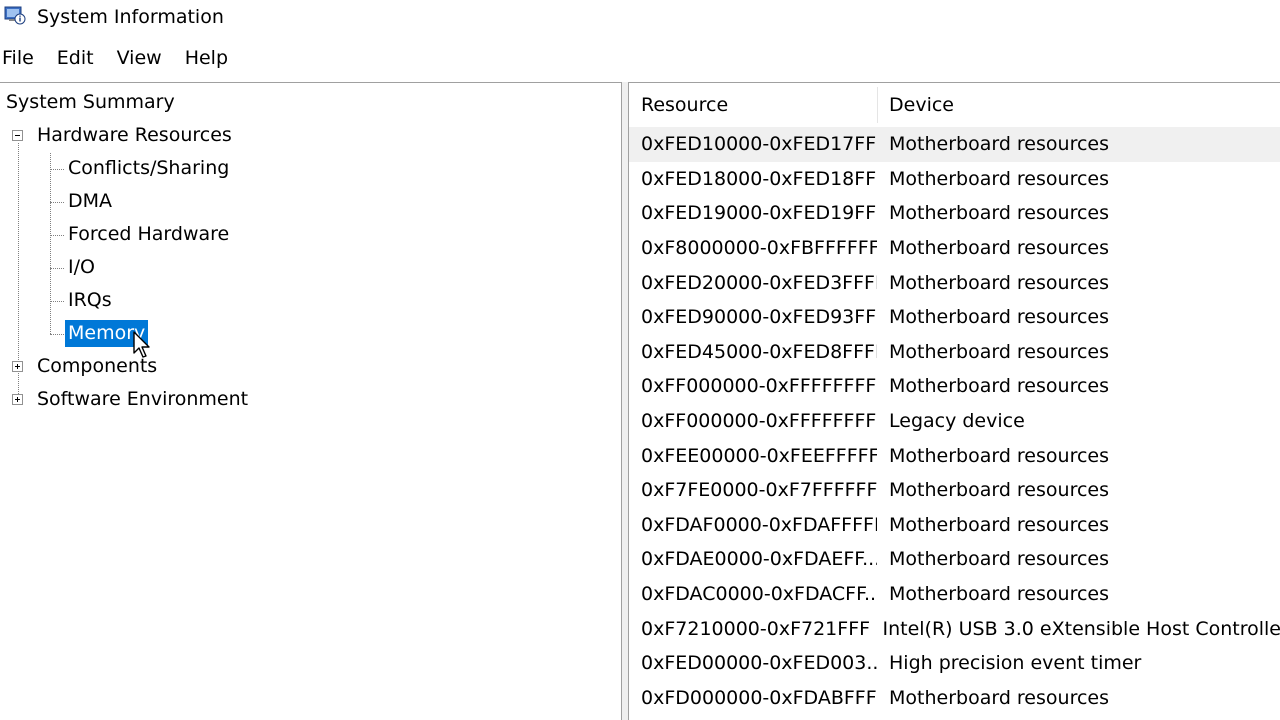  Describe the element at coordinates (148, 234) in the screenshot. I see `tree-forced-hardware: Forced Hardware` at that location.